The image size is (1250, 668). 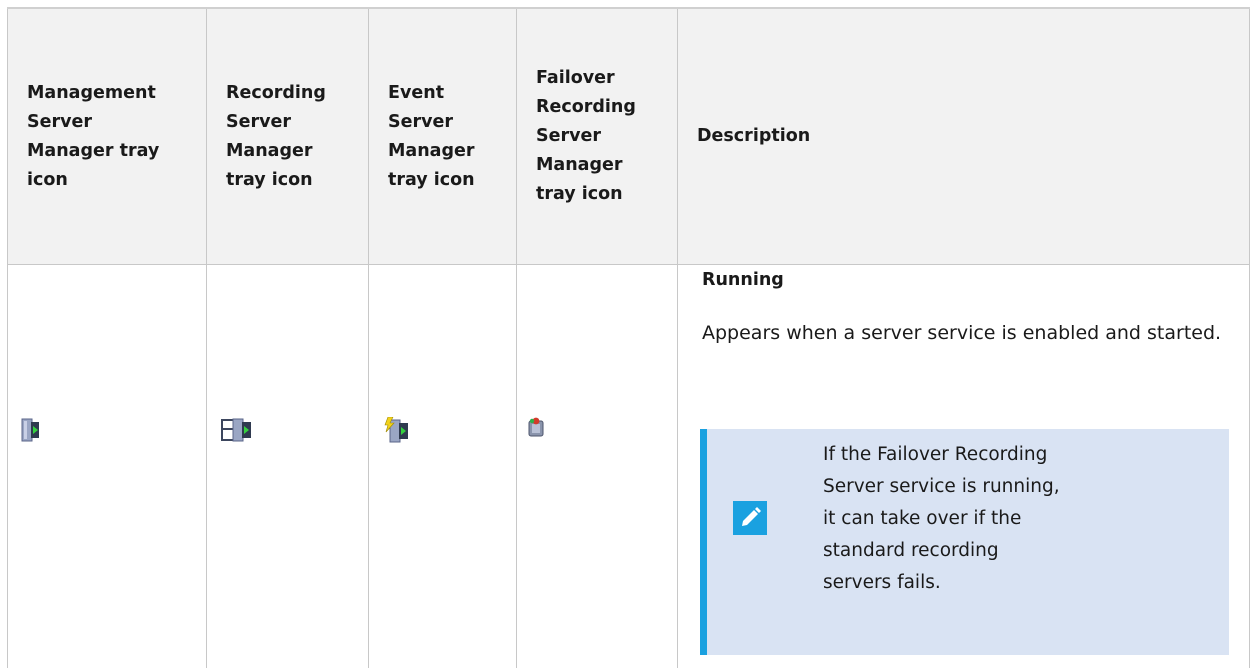 I want to click on failover-recording-server-running-icon, so click(x=536, y=427).